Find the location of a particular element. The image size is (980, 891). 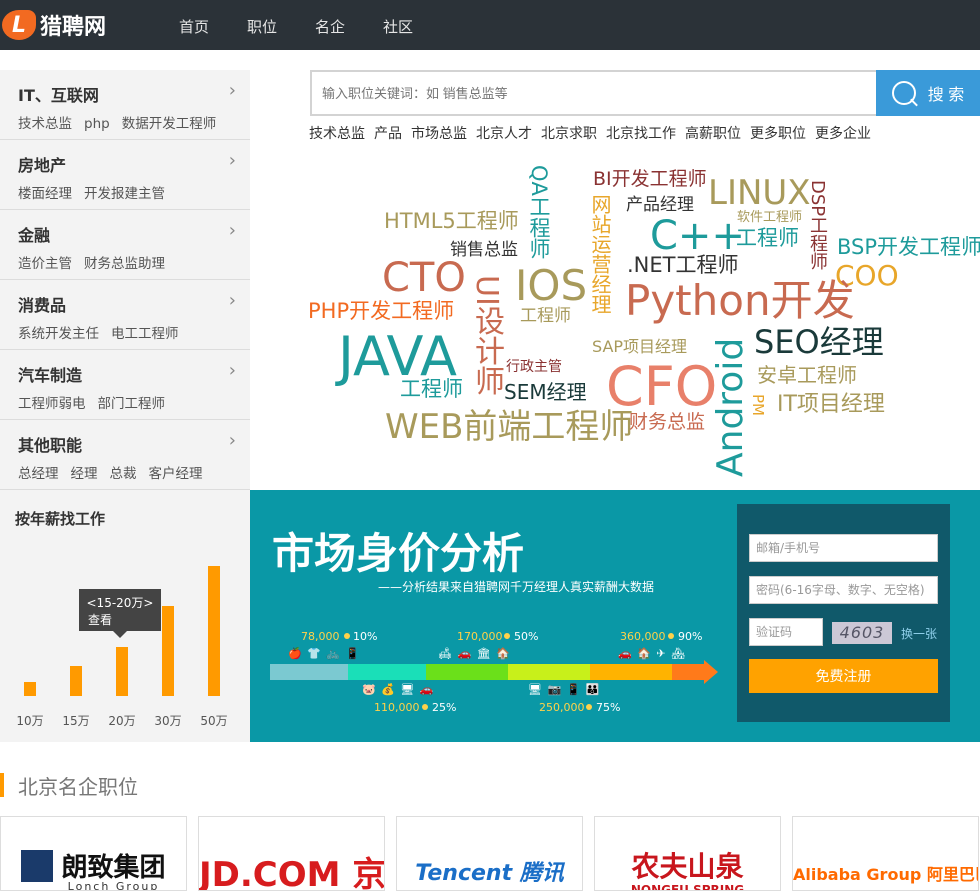

company-card-nongfu: 农夫山泉 NONGFU SPRING is located at coordinates (687, 853).